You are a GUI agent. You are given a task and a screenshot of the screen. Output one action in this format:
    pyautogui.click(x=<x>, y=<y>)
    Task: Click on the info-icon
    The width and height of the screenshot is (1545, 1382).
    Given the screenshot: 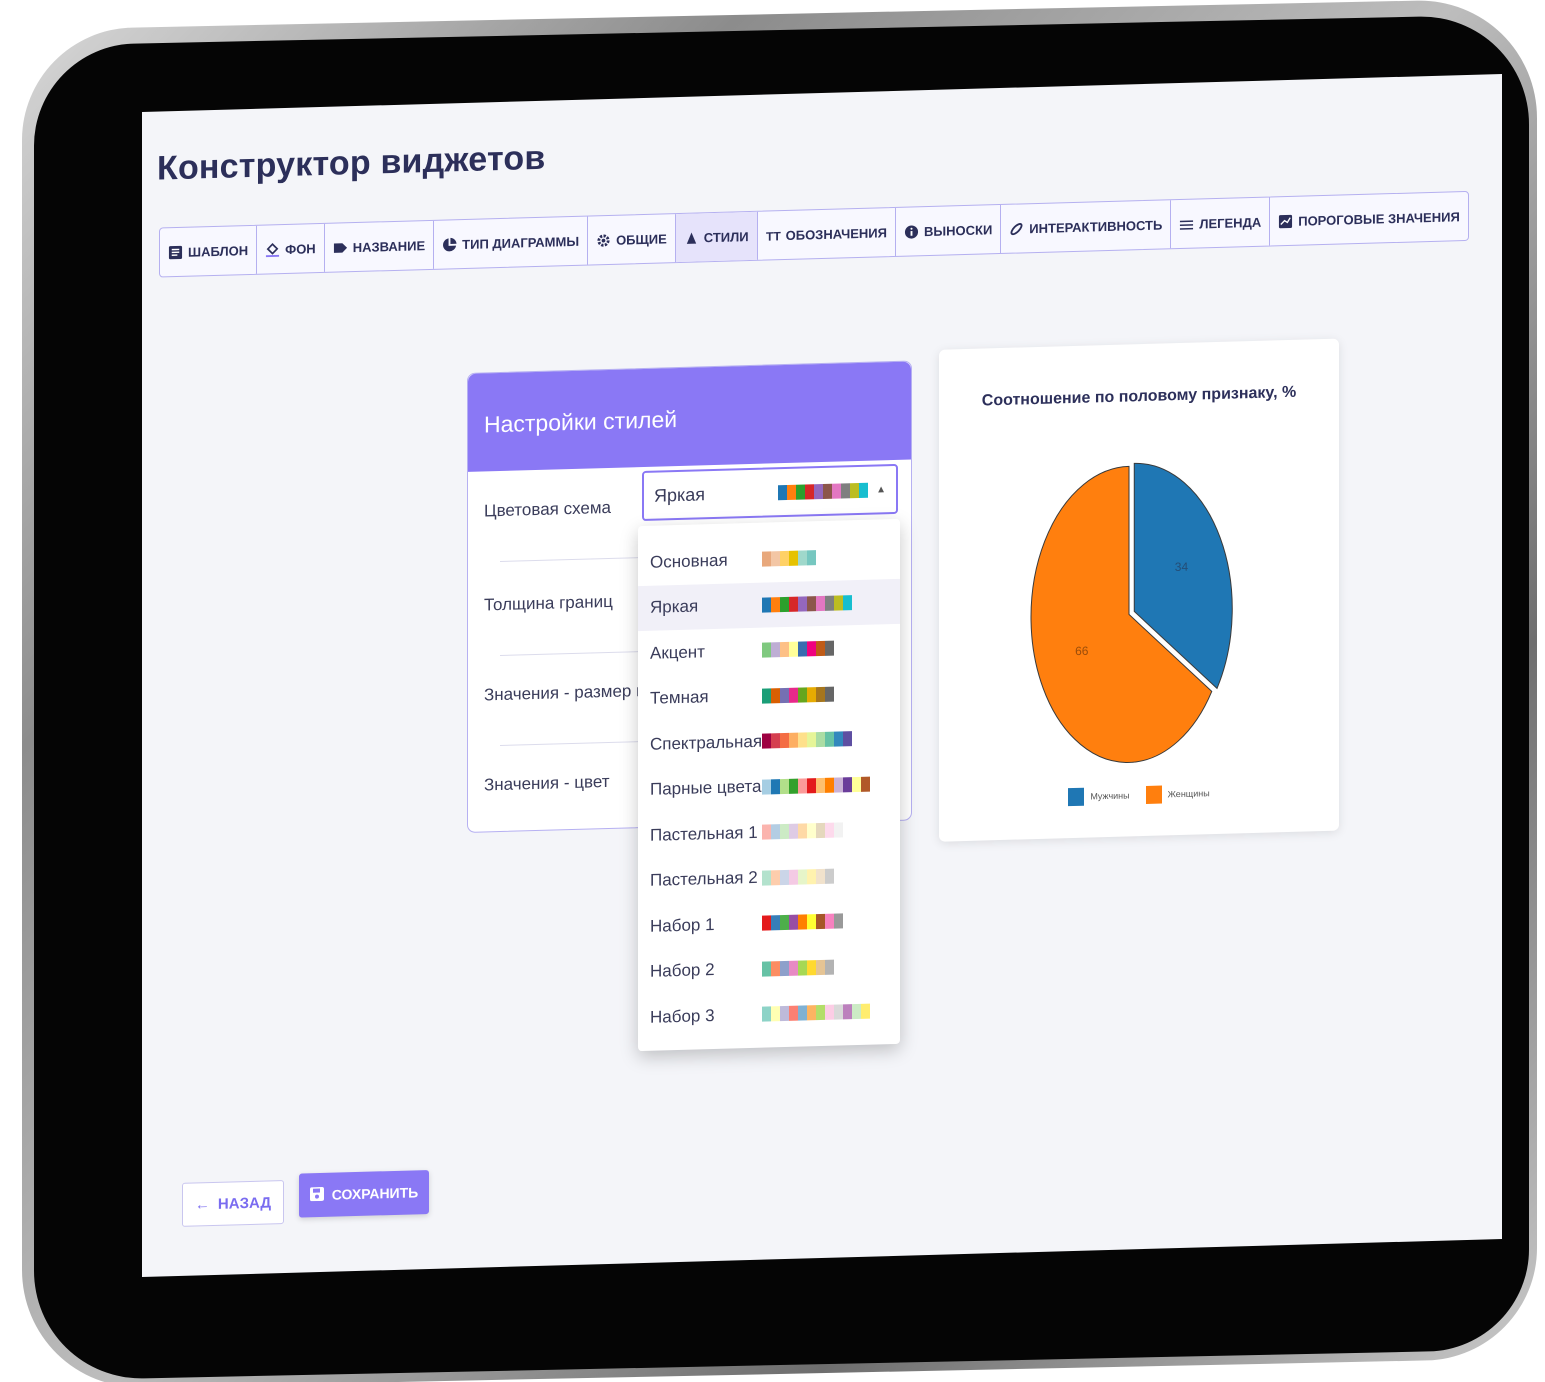 What is the action you would take?
    pyautogui.click(x=911, y=231)
    